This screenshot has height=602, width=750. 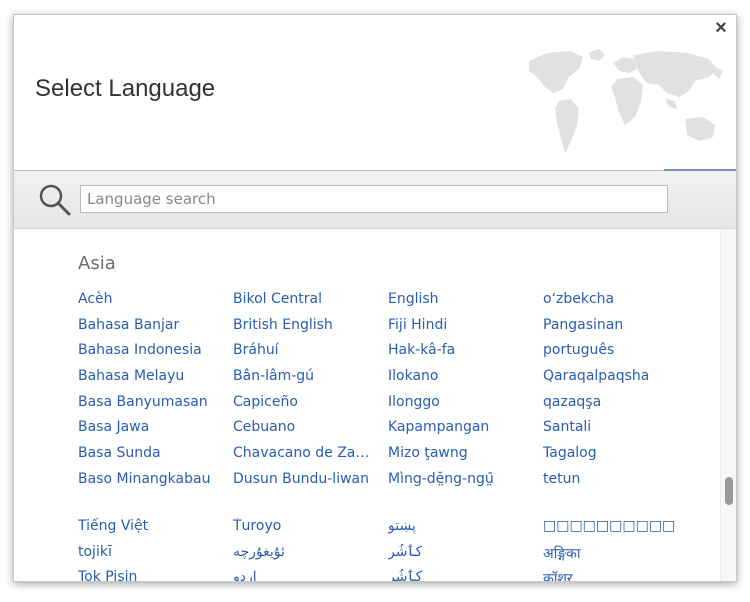 I want to click on language-link: Dusun Bundu-liwan, so click(x=310, y=484).